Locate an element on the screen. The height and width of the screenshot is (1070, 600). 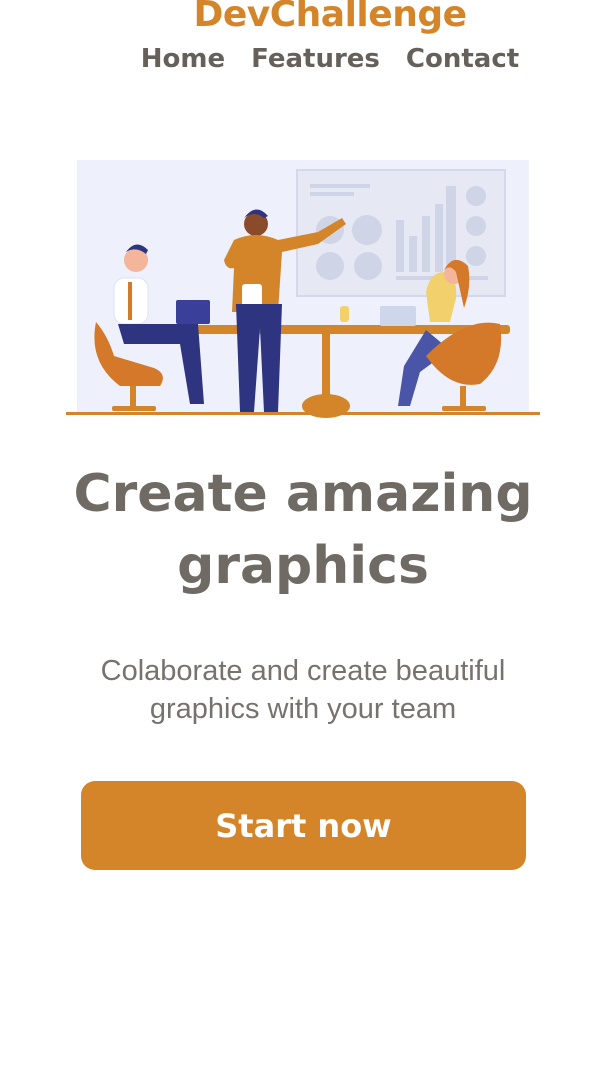
main-nav: Home Features Contact is located at coordinates (300, 59).